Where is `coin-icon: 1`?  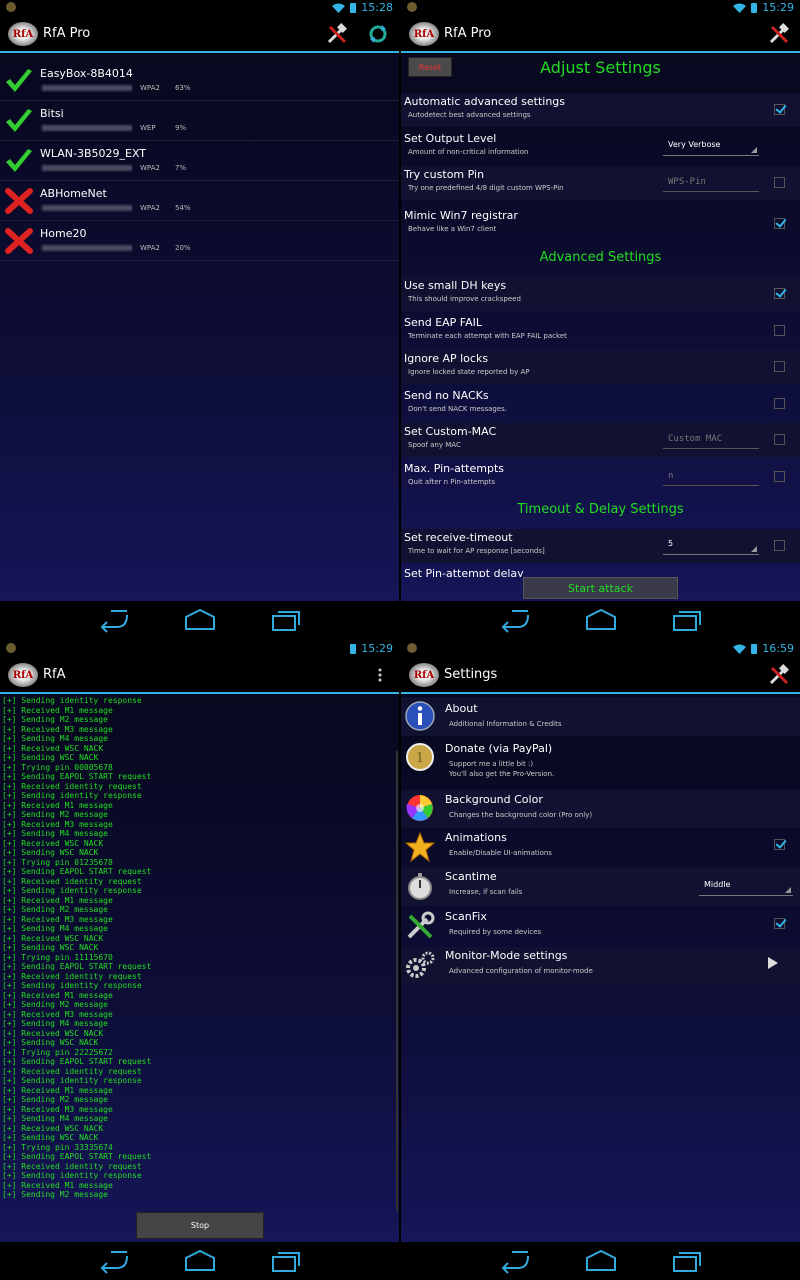 coin-icon: 1 is located at coordinates (420, 757).